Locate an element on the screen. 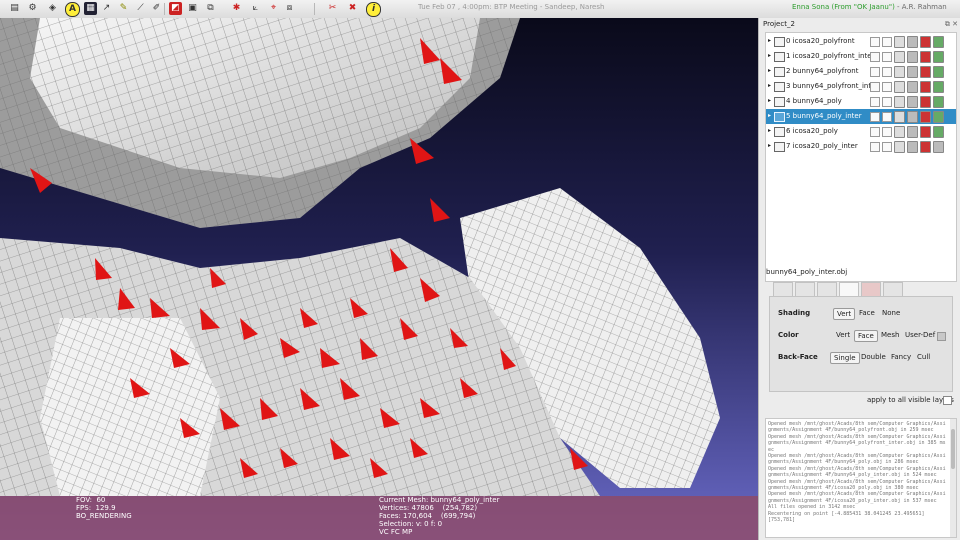 This screenshot has width=960, height=540. log-scrollbar is located at coordinates (953, 478).